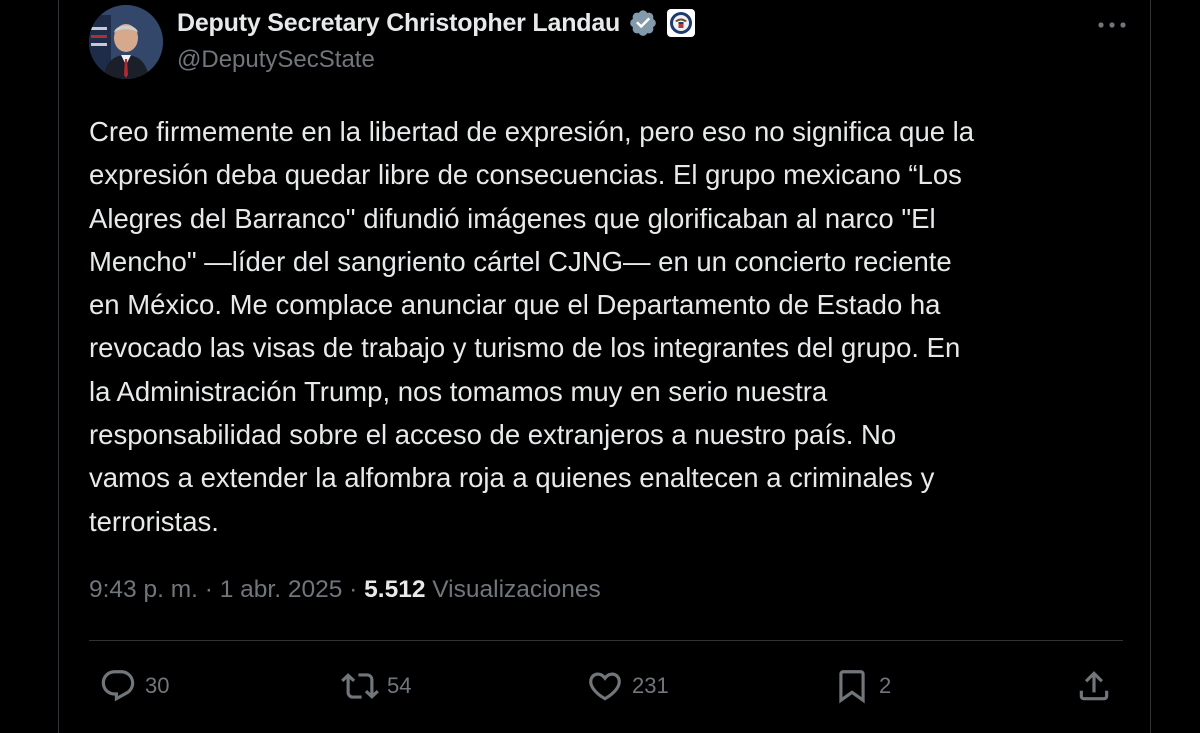 This screenshot has width=1200, height=733. Describe the element at coordinates (126, 42) in the screenshot. I see `avatar` at that location.